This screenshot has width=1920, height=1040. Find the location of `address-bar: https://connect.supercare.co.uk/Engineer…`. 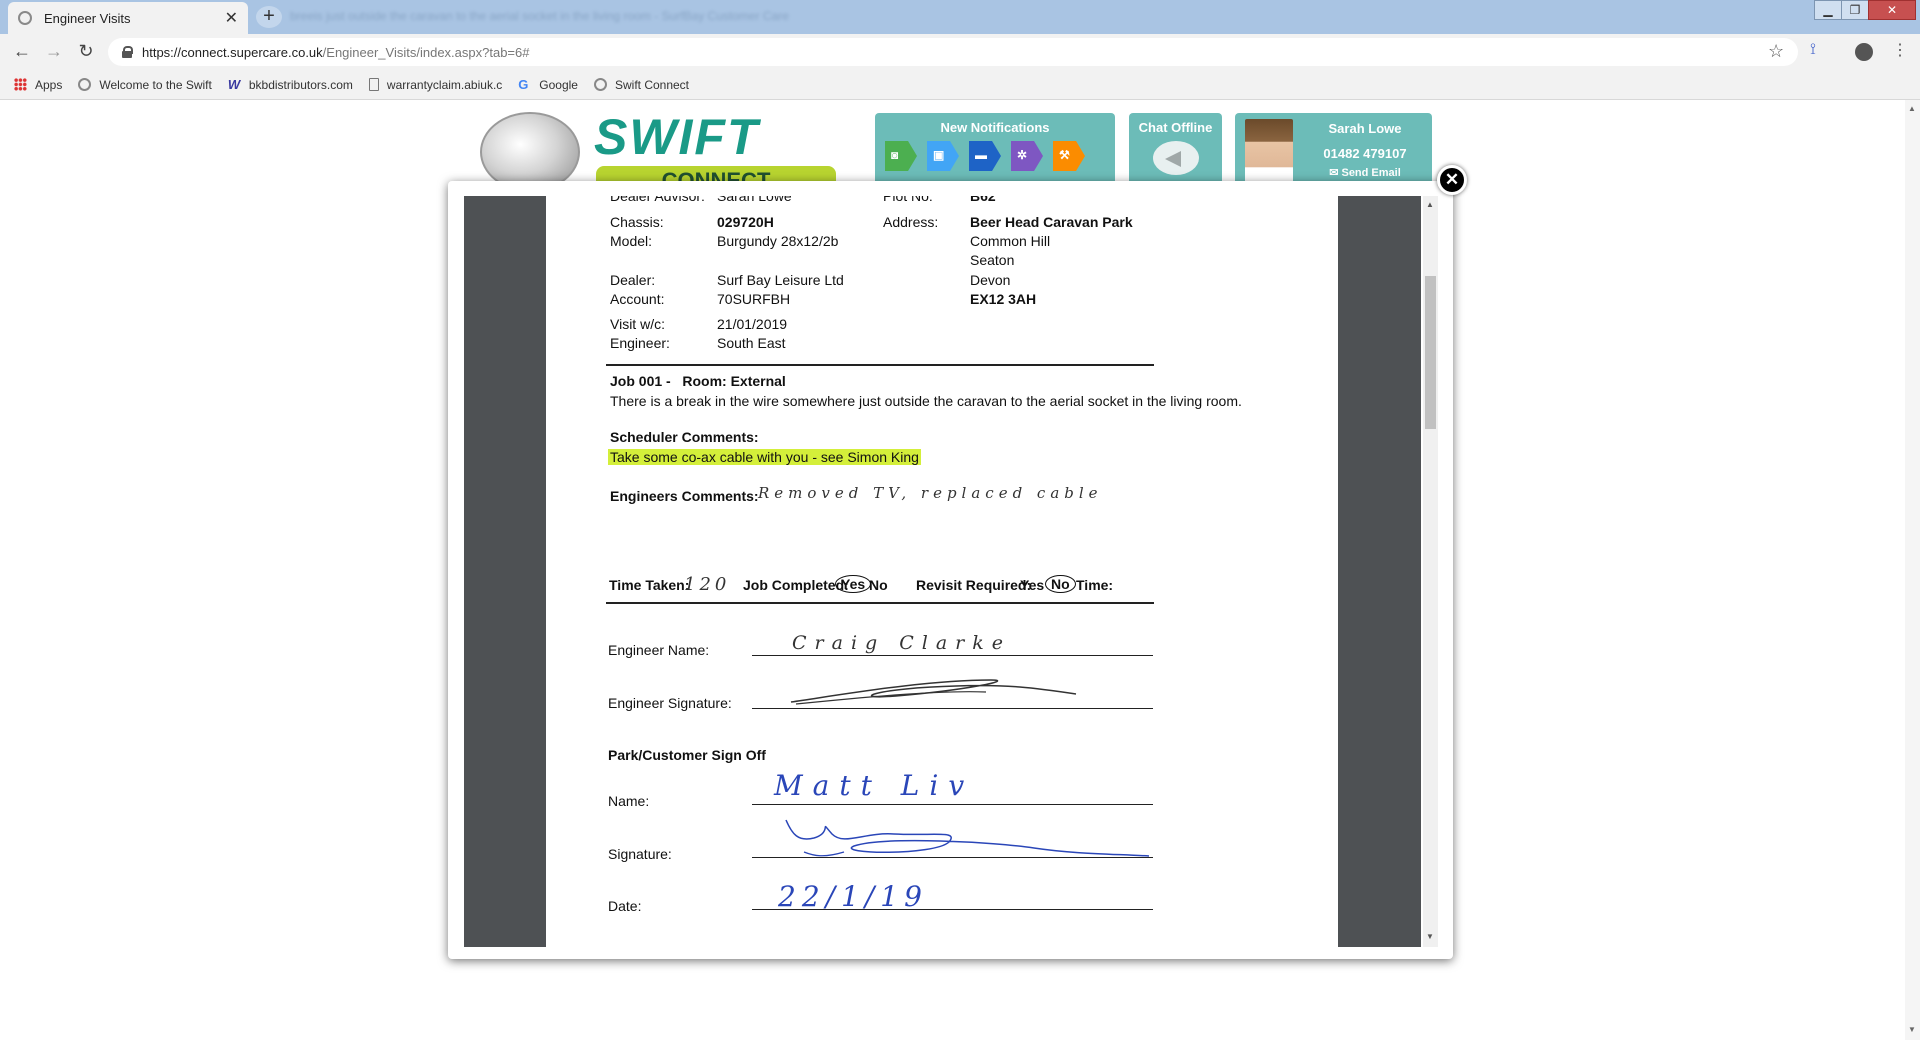

address-bar: https://connect.supercare.co.uk/Engineer… is located at coordinates (953, 52).